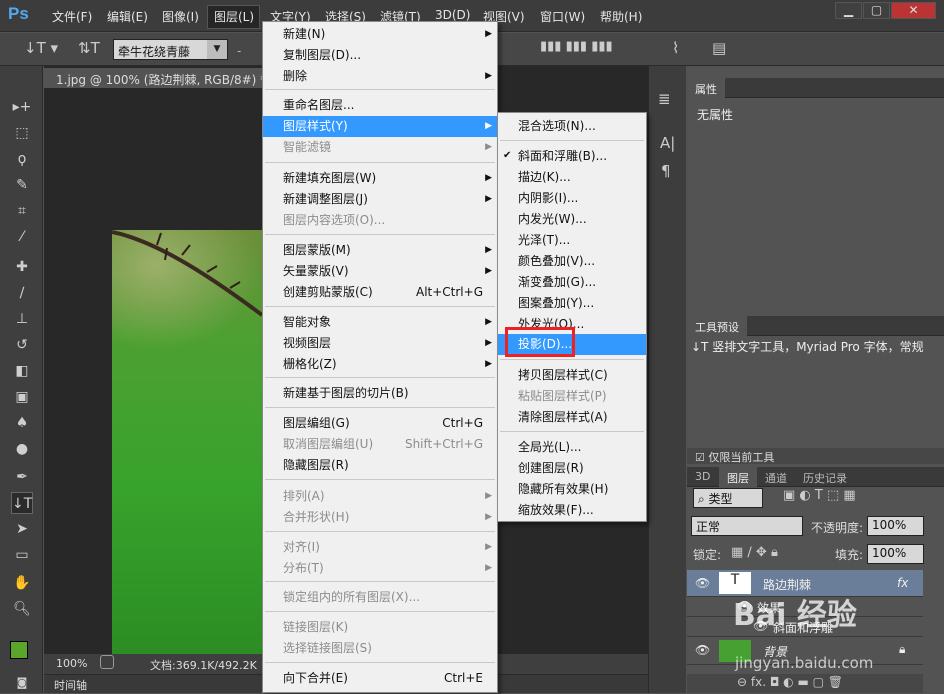  Describe the element at coordinates (22, 345) in the screenshot. I see `history-brush-tool-icon: ↺` at that location.